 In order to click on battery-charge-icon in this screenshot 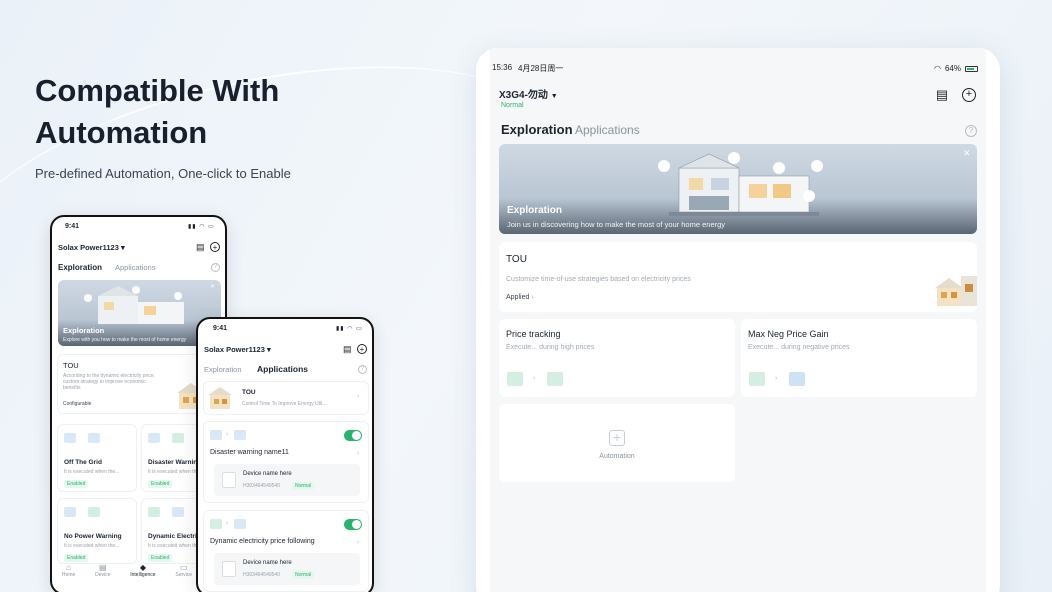, I will do `click(555, 379)`.